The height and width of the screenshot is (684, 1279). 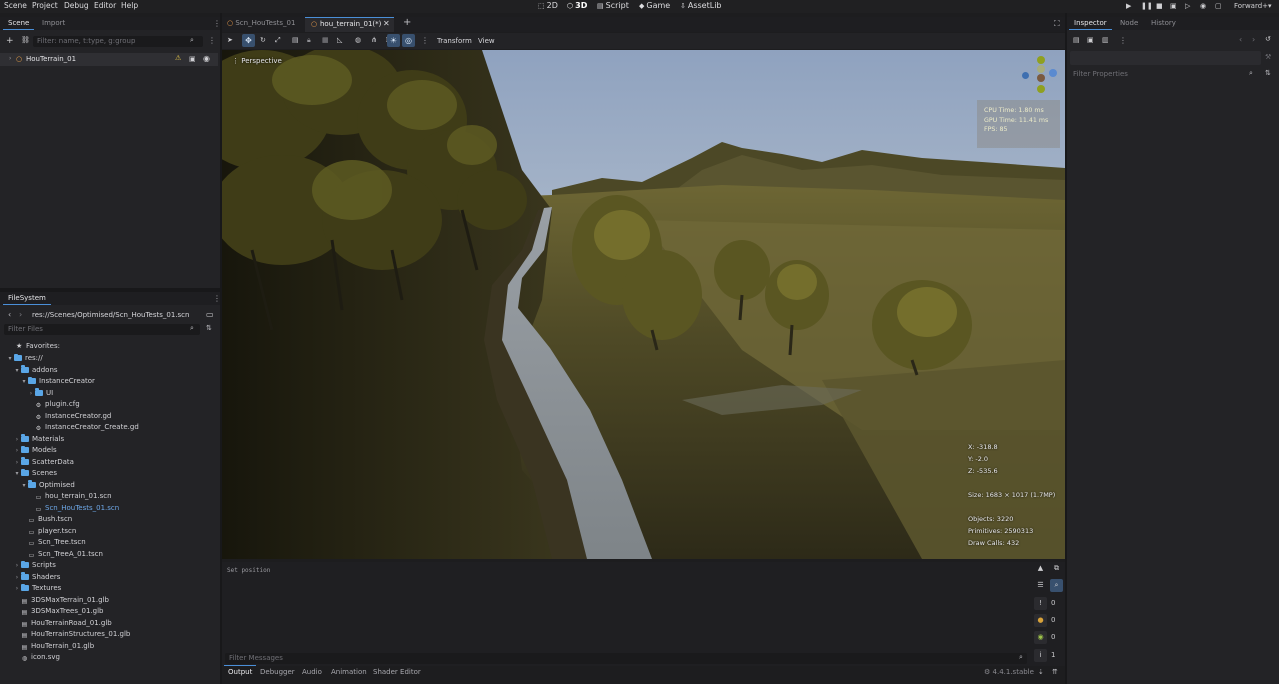 I want to click on tab-output: Output, so click(x=240, y=670).